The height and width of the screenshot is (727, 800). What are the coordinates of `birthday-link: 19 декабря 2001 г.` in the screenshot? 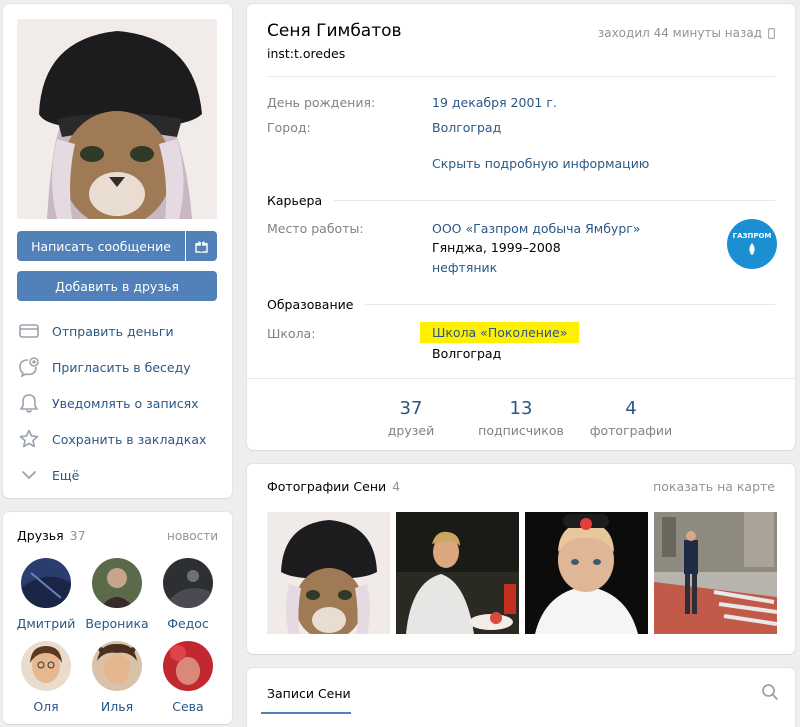 It's located at (494, 102).